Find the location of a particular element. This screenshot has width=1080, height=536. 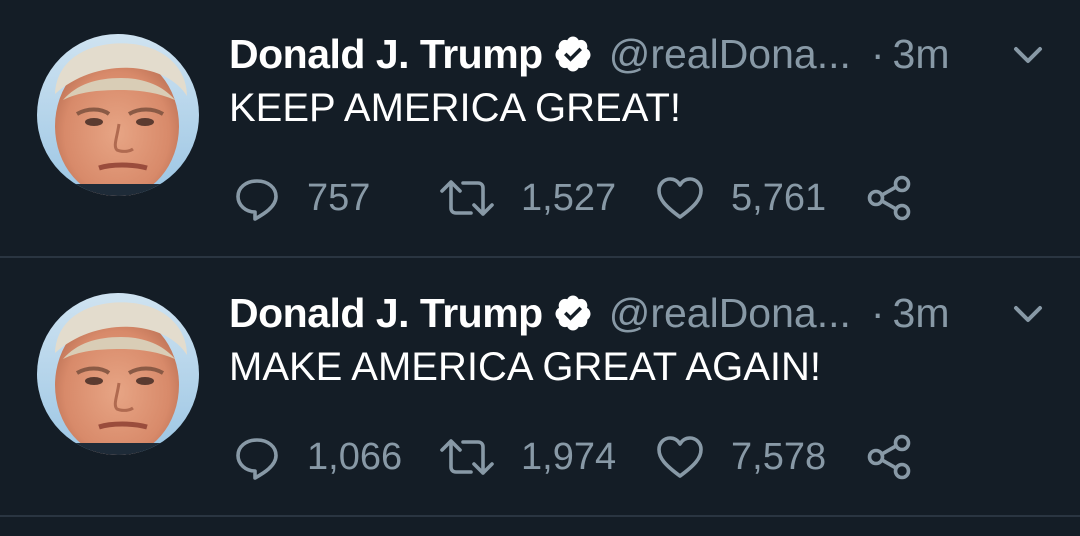

retweet-count: 1,974 is located at coordinates (569, 456).